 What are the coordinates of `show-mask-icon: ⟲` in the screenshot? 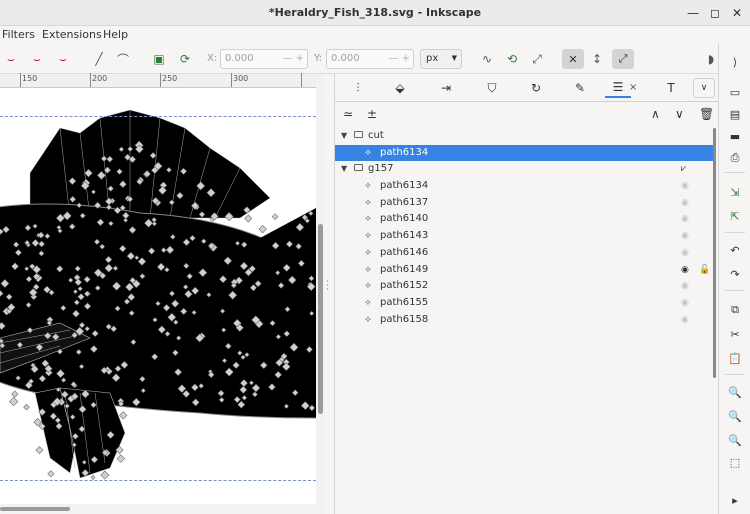 It's located at (512, 59).